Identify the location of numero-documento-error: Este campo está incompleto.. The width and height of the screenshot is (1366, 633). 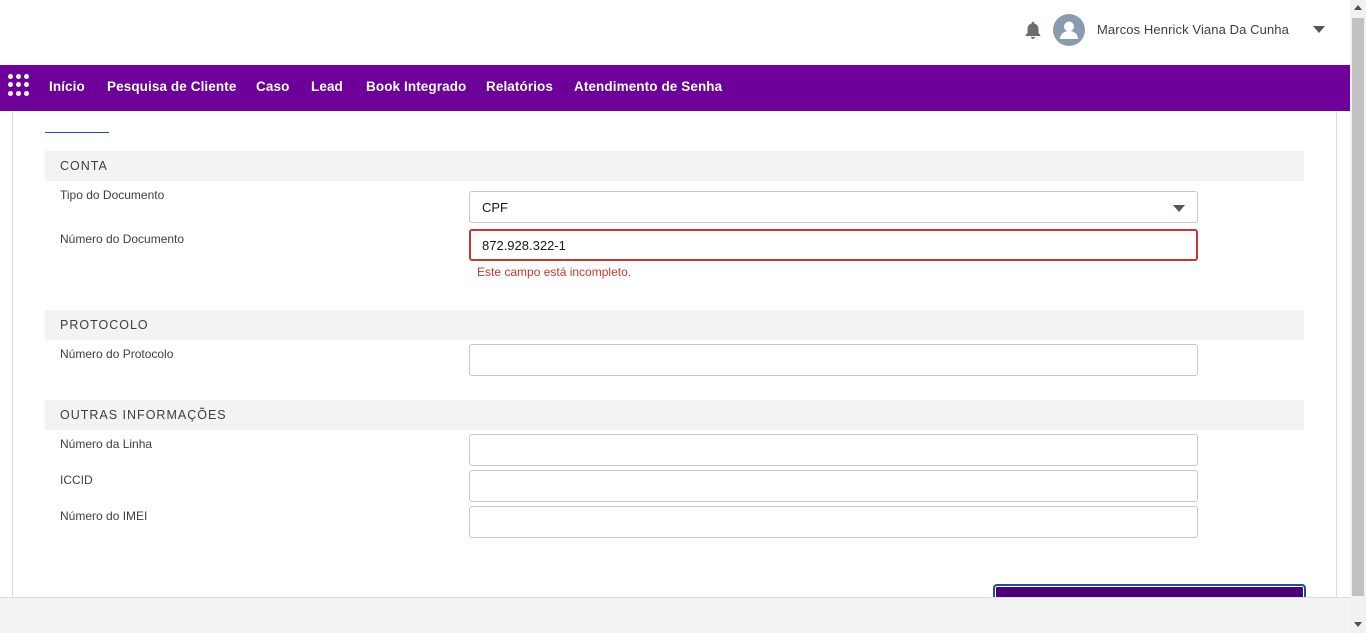
(554, 272).